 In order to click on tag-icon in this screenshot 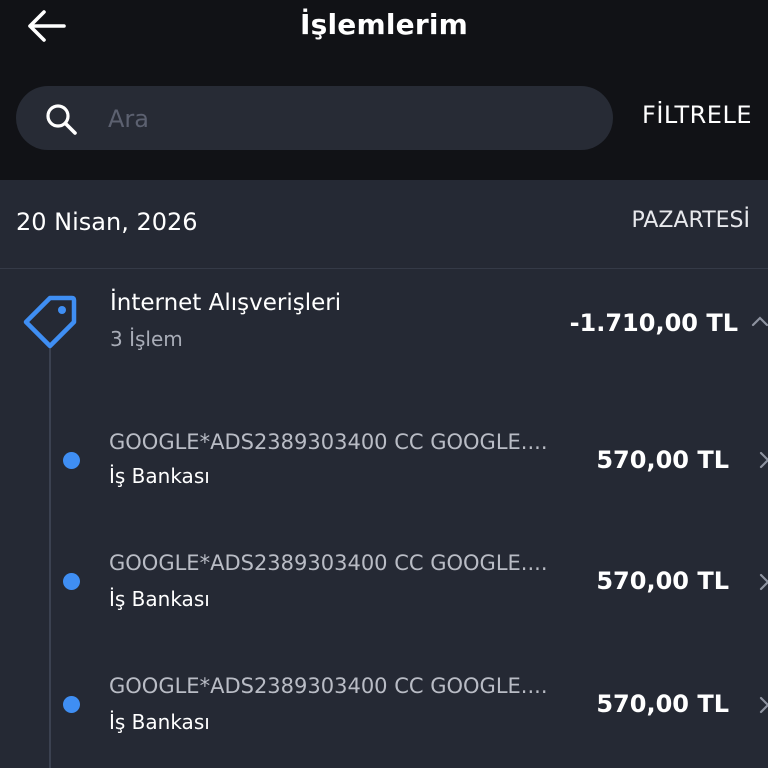, I will do `click(50, 322)`.